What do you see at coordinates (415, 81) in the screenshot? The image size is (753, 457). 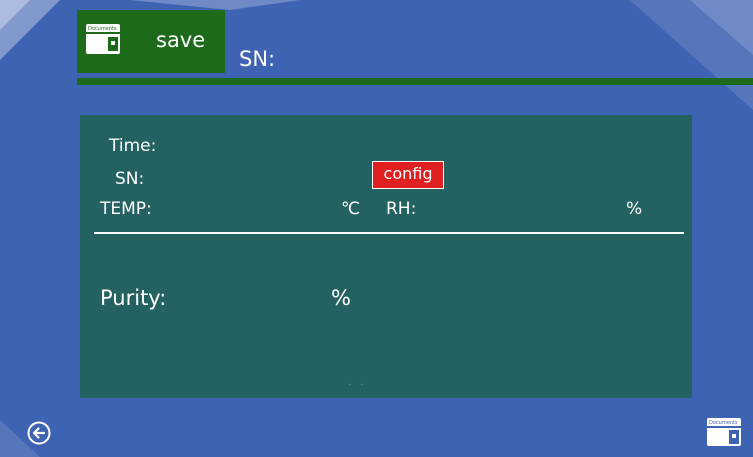 I see `header-divider` at bounding box center [415, 81].